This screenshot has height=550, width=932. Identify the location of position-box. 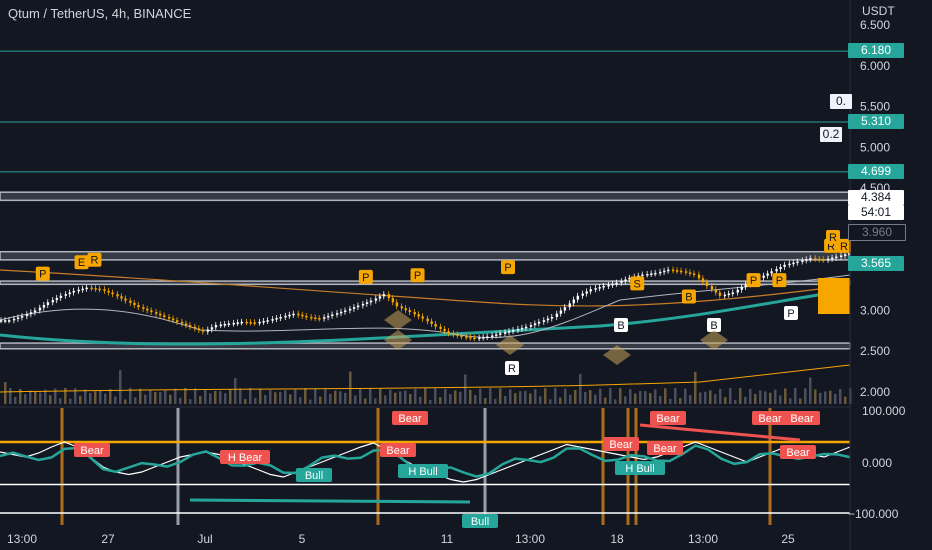
(834, 296).